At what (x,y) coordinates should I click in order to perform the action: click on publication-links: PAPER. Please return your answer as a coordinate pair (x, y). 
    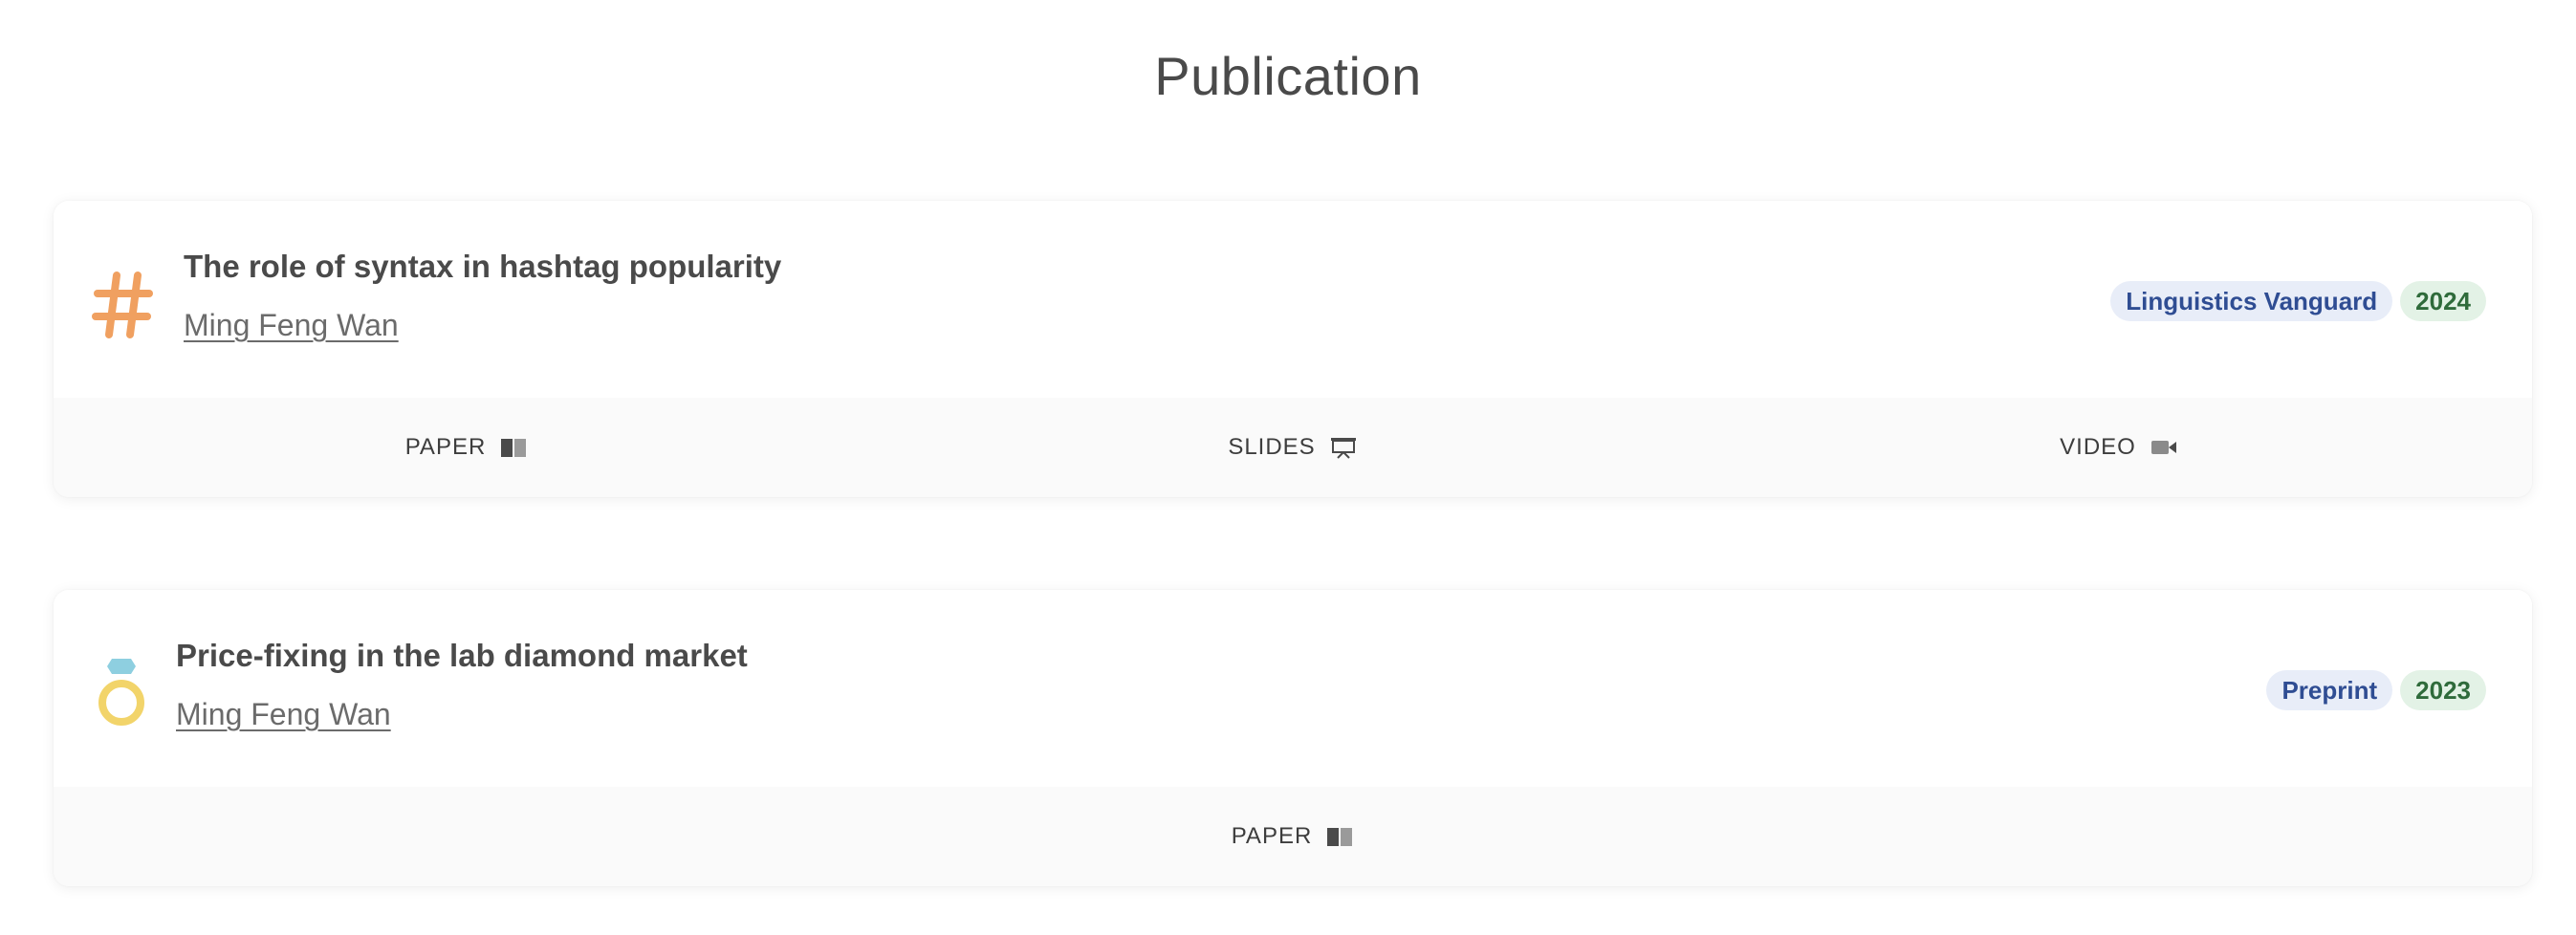
    Looking at the image, I should click on (1293, 836).